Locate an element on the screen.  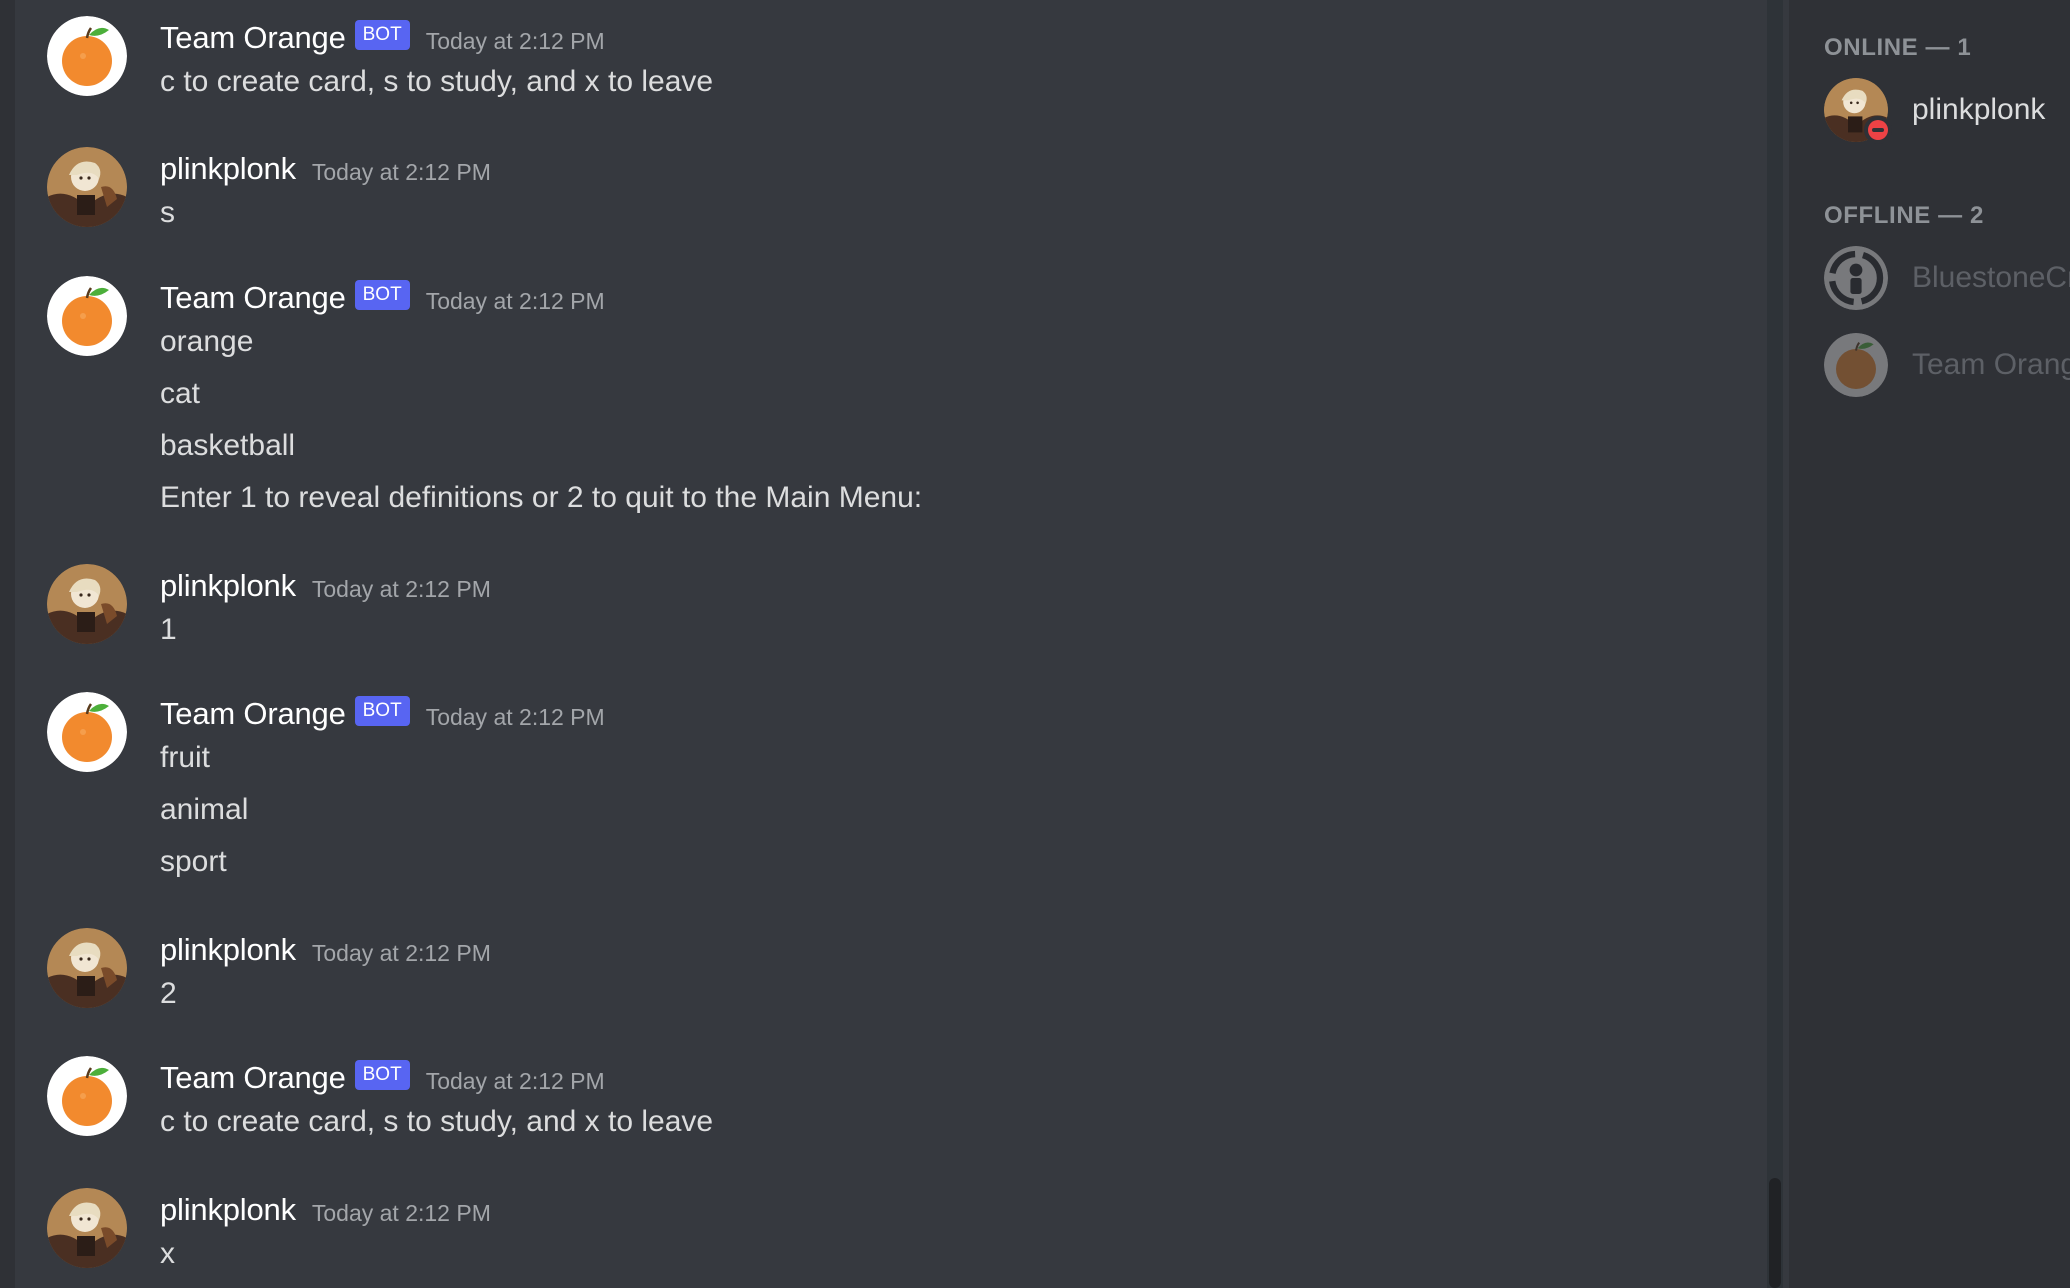
message-text: orange is located at coordinates (207, 341).